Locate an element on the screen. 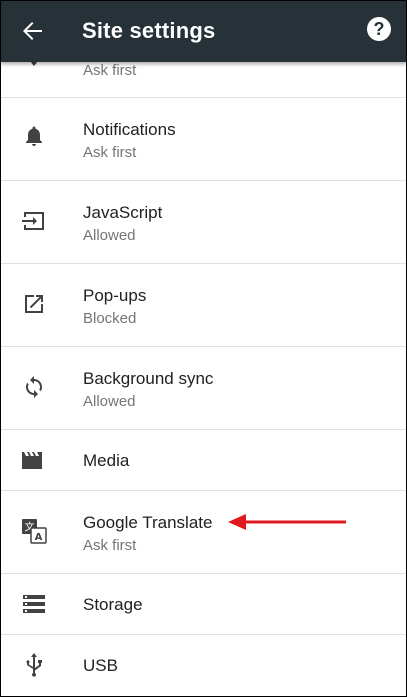 The image size is (407, 697). list-item-background-sync: Background sync Allowed is located at coordinates (203, 388).